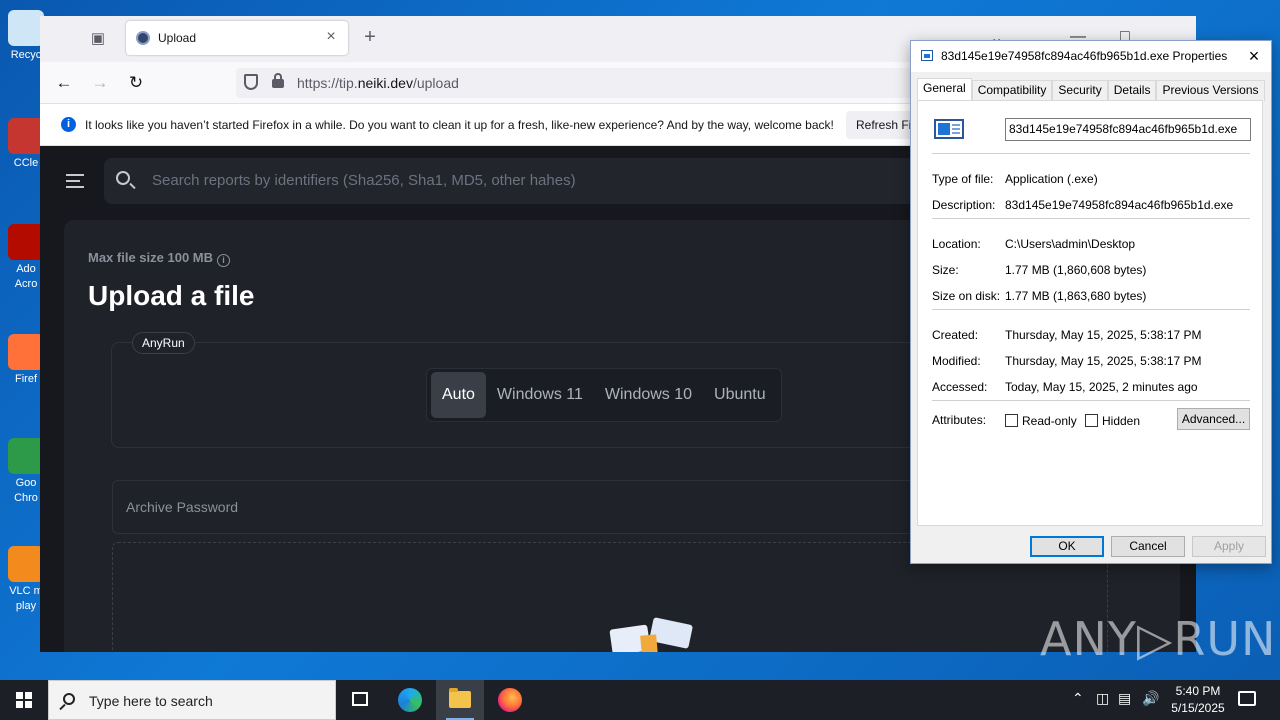 This screenshot has width=1280, height=720. Describe the element at coordinates (964, 205) in the screenshot. I see `description-label: Description:` at that location.